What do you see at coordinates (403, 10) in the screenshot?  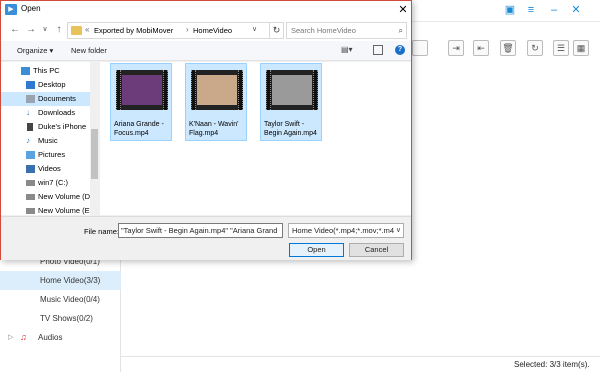 I see `dialog-close-icon: ✕` at bounding box center [403, 10].